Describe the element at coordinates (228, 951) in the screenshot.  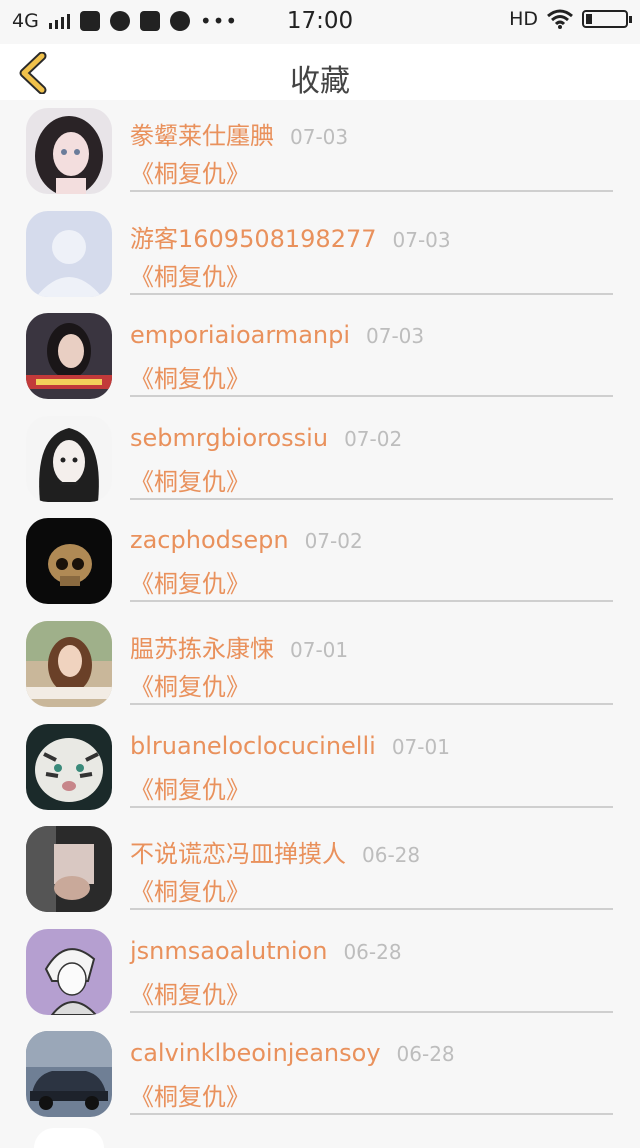
I see `user-name: jsnmsaoalutnion` at that location.